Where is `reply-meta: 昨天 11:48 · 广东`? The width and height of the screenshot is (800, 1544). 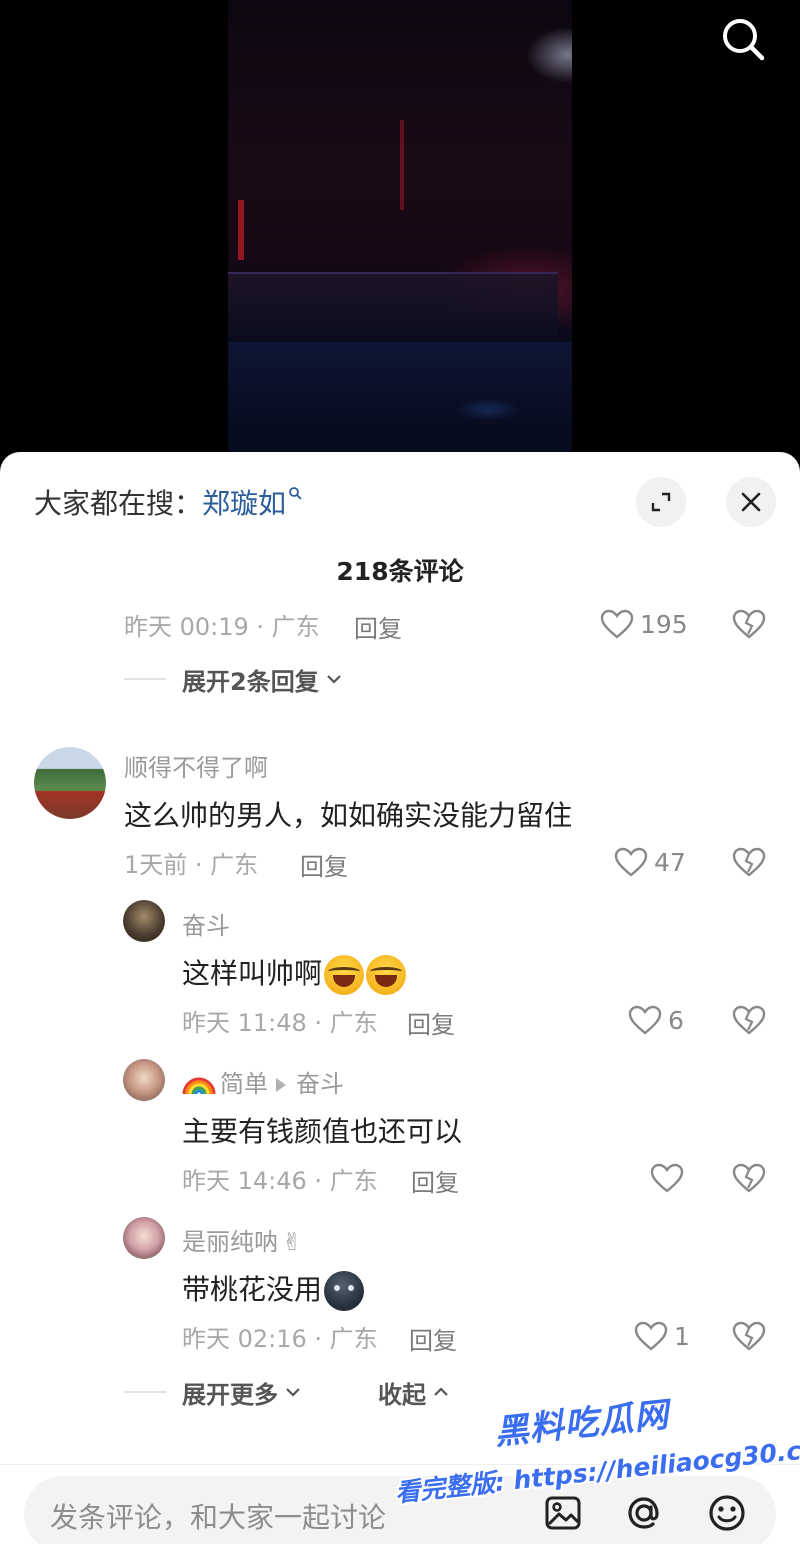 reply-meta: 昨天 11:48 · 广东 is located at coordinates (280, 1020).